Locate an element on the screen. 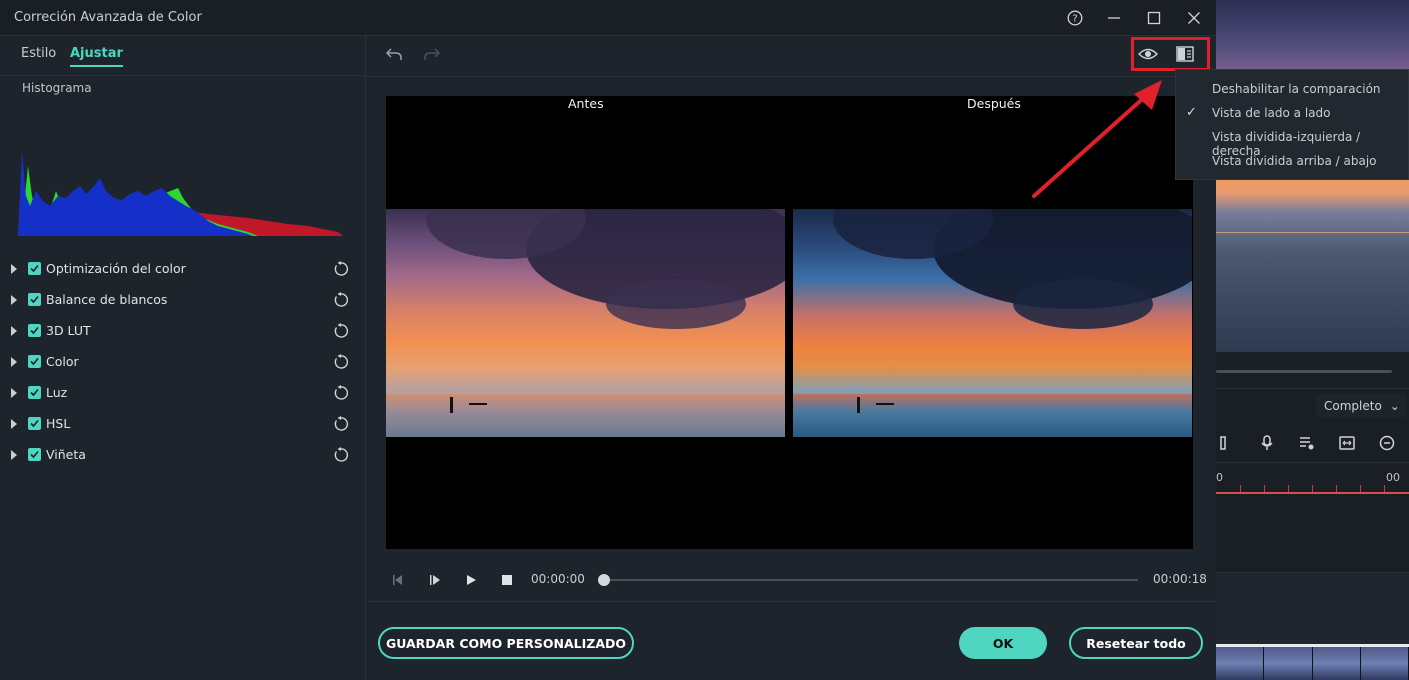 This screenshot has width=1409, height=680. adjustment-label: Optimización del color is located at coordinates (116, 268).